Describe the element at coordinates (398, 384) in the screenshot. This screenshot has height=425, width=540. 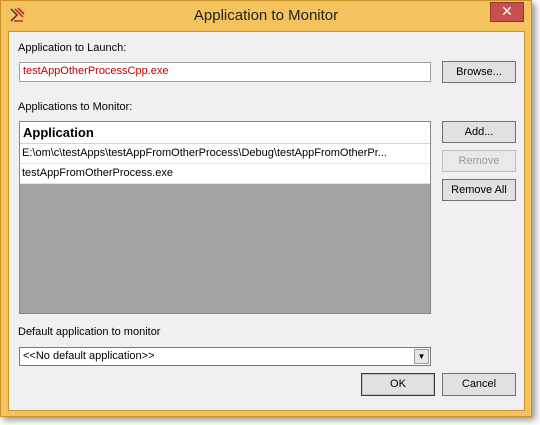
I see `ok-button: OK` at that location.